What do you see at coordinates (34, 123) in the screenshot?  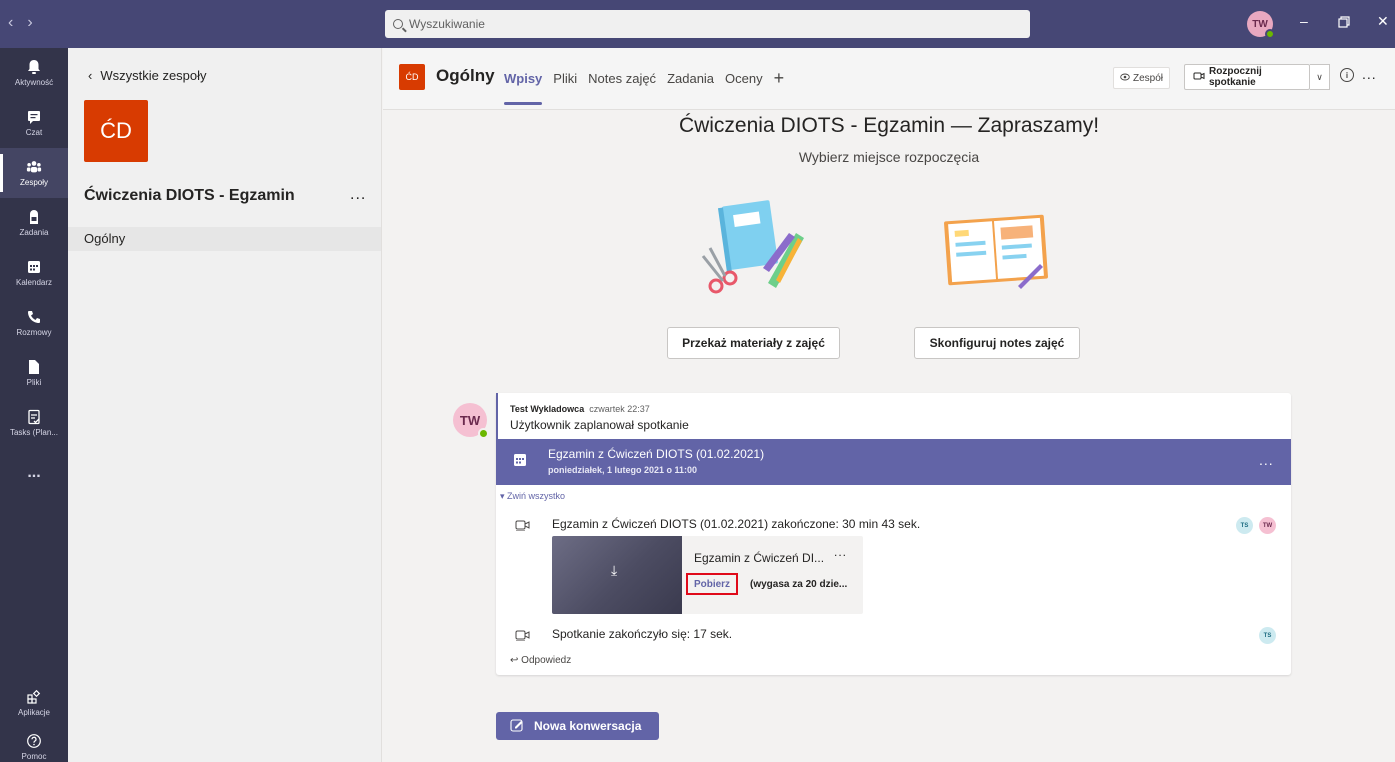 I see `rail-item-chat: Czat` at bounding box center [34, 123].